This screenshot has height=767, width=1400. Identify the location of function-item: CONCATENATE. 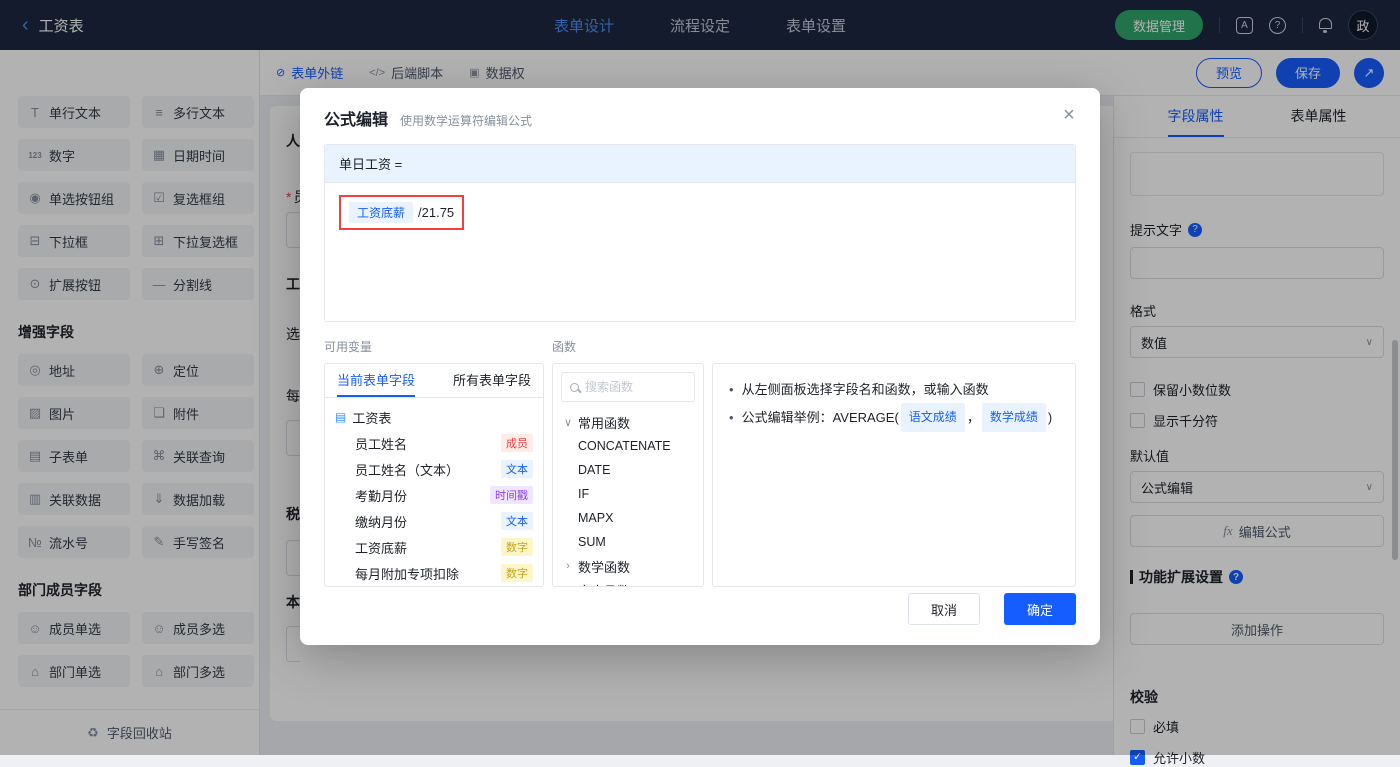
(628, 446).